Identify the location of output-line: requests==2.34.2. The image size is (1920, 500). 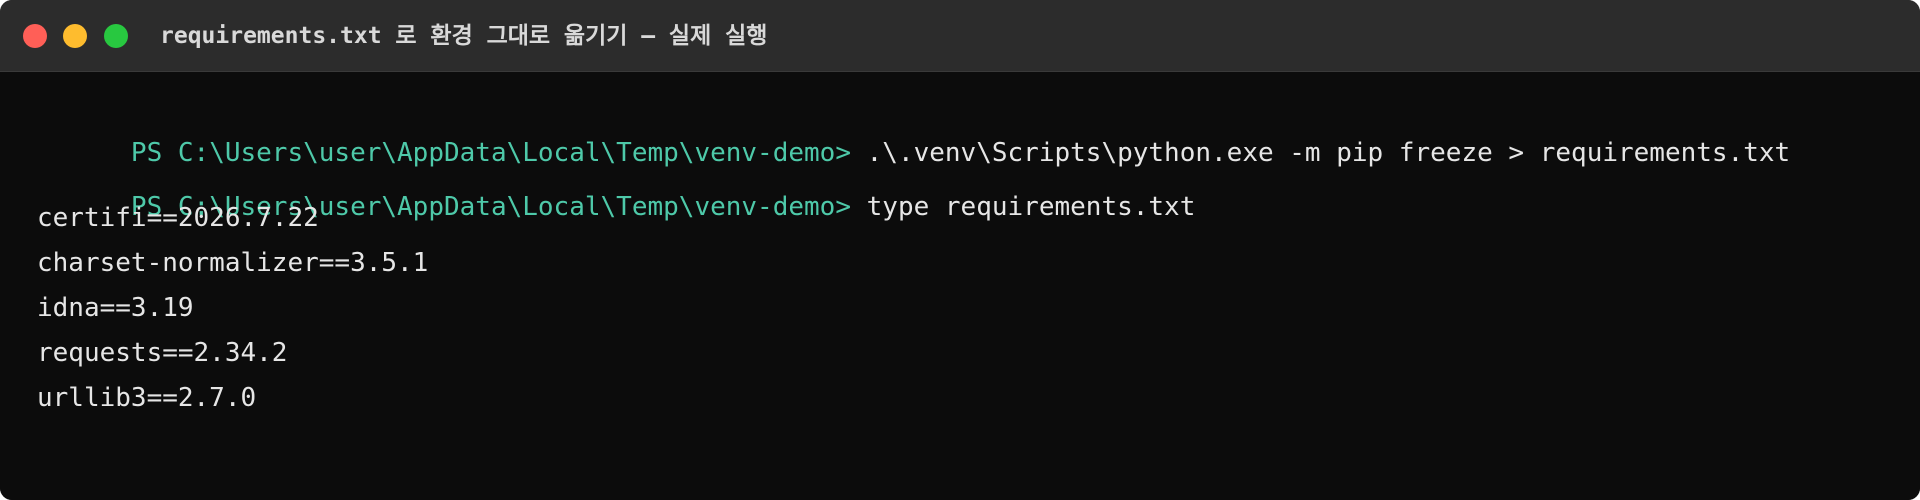
(162, 353).